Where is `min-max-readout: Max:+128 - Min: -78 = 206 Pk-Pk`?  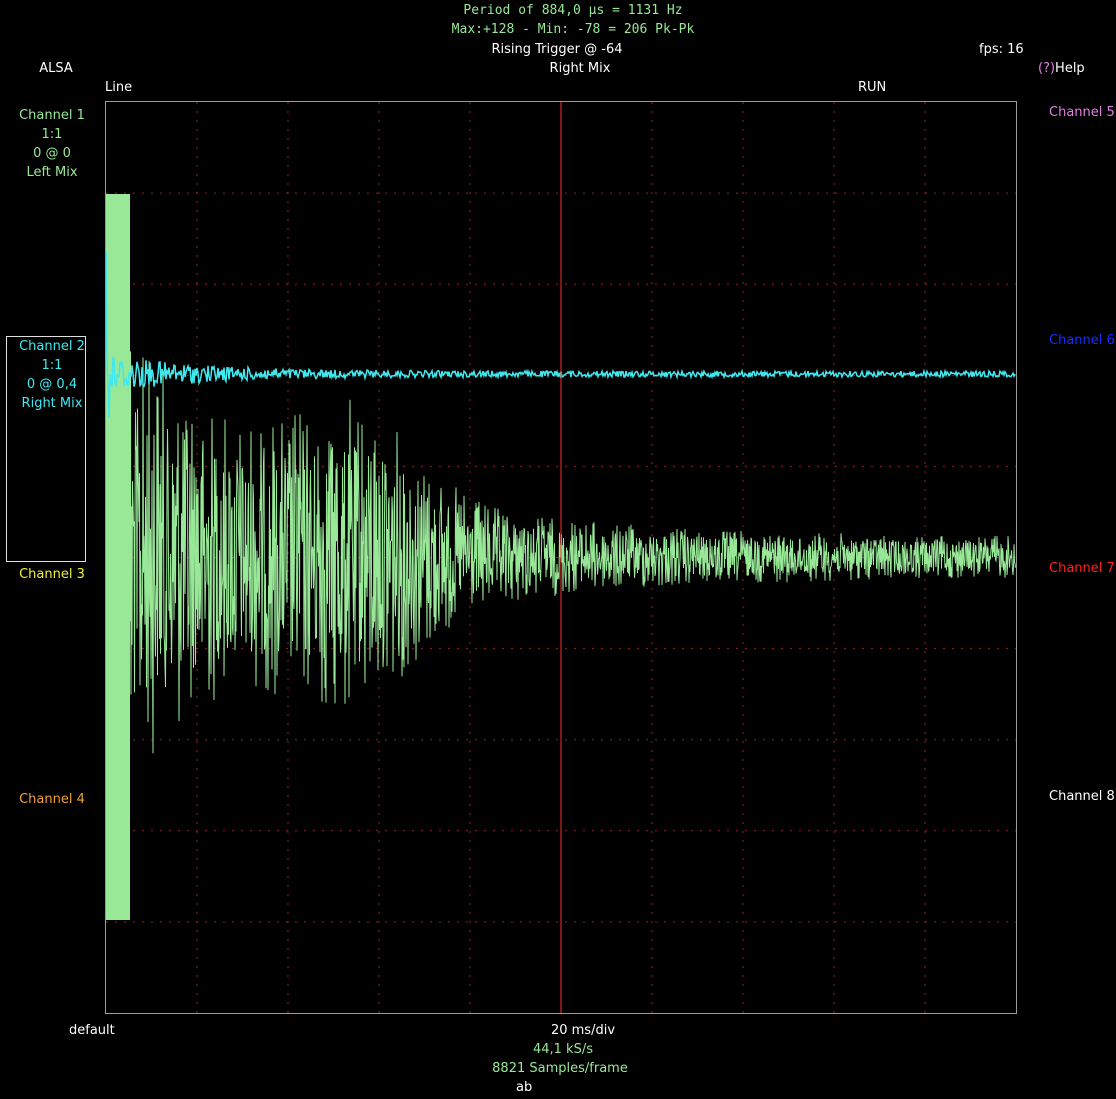
min-max-readout: Max:+128 - Min: -78 = 206 Pk-Pk is located at coordinates (573, 29).